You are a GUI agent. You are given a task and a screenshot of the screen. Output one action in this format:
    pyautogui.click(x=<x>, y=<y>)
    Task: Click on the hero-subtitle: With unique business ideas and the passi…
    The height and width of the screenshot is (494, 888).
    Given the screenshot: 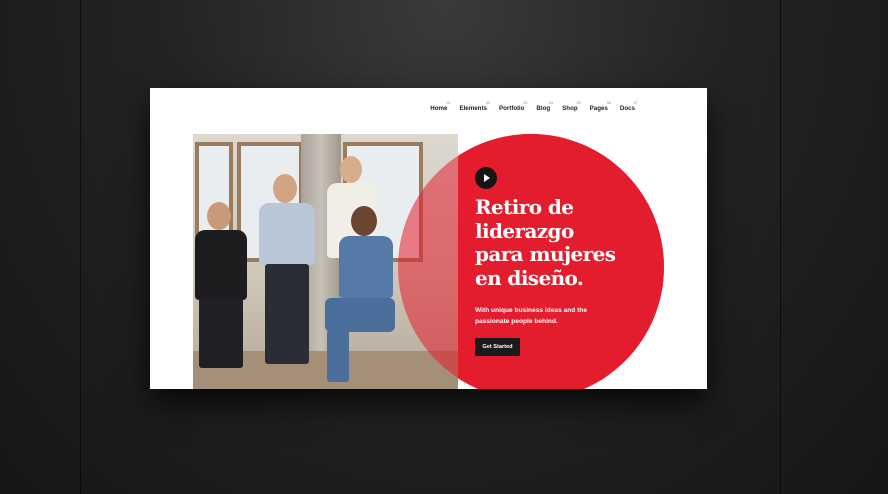 What is the action you would take?
    pyautogui.click(x=540, y=316)
    